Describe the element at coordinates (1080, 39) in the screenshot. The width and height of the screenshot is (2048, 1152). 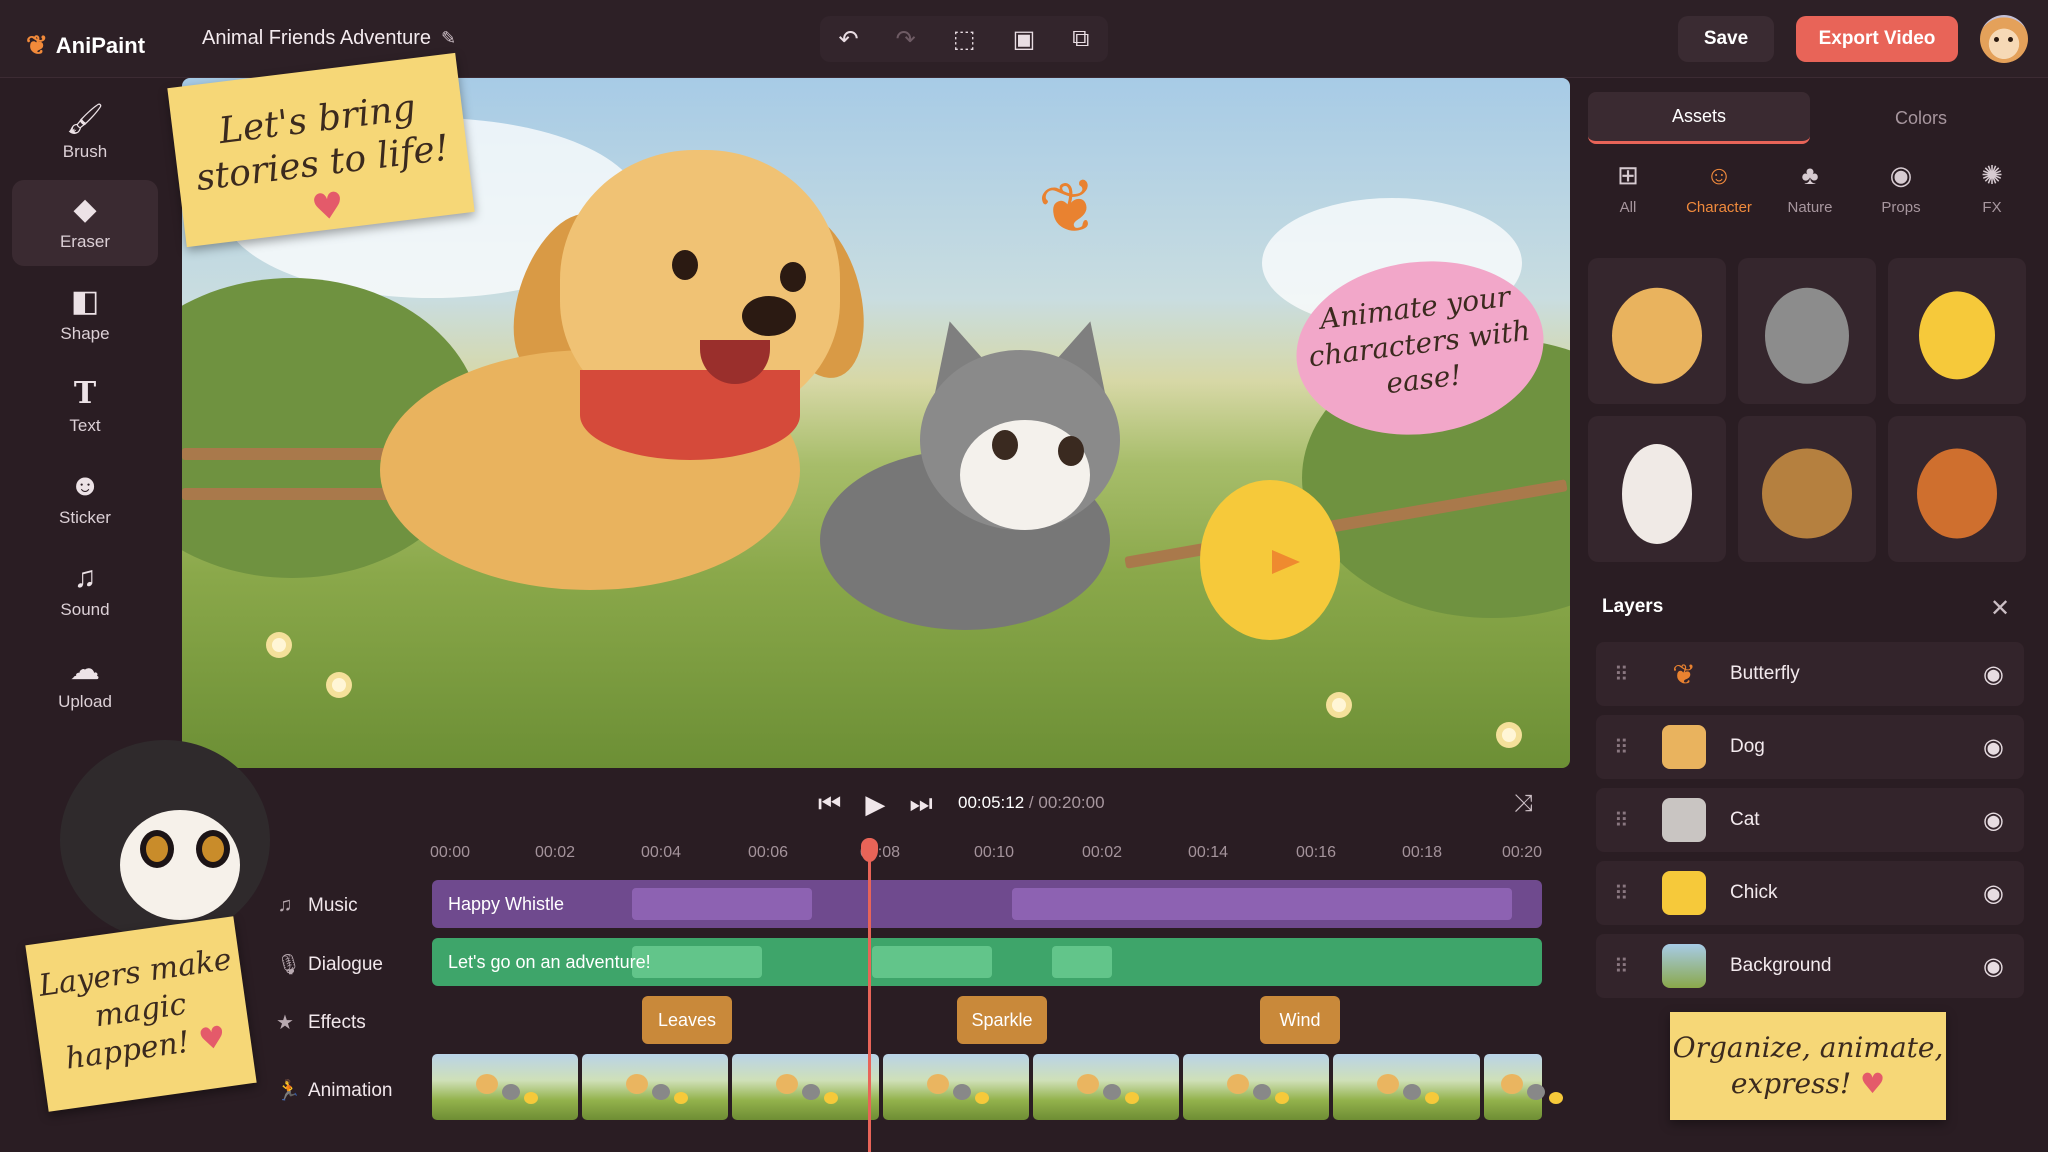
I see `export-frame-icon: ⧉` at that location.